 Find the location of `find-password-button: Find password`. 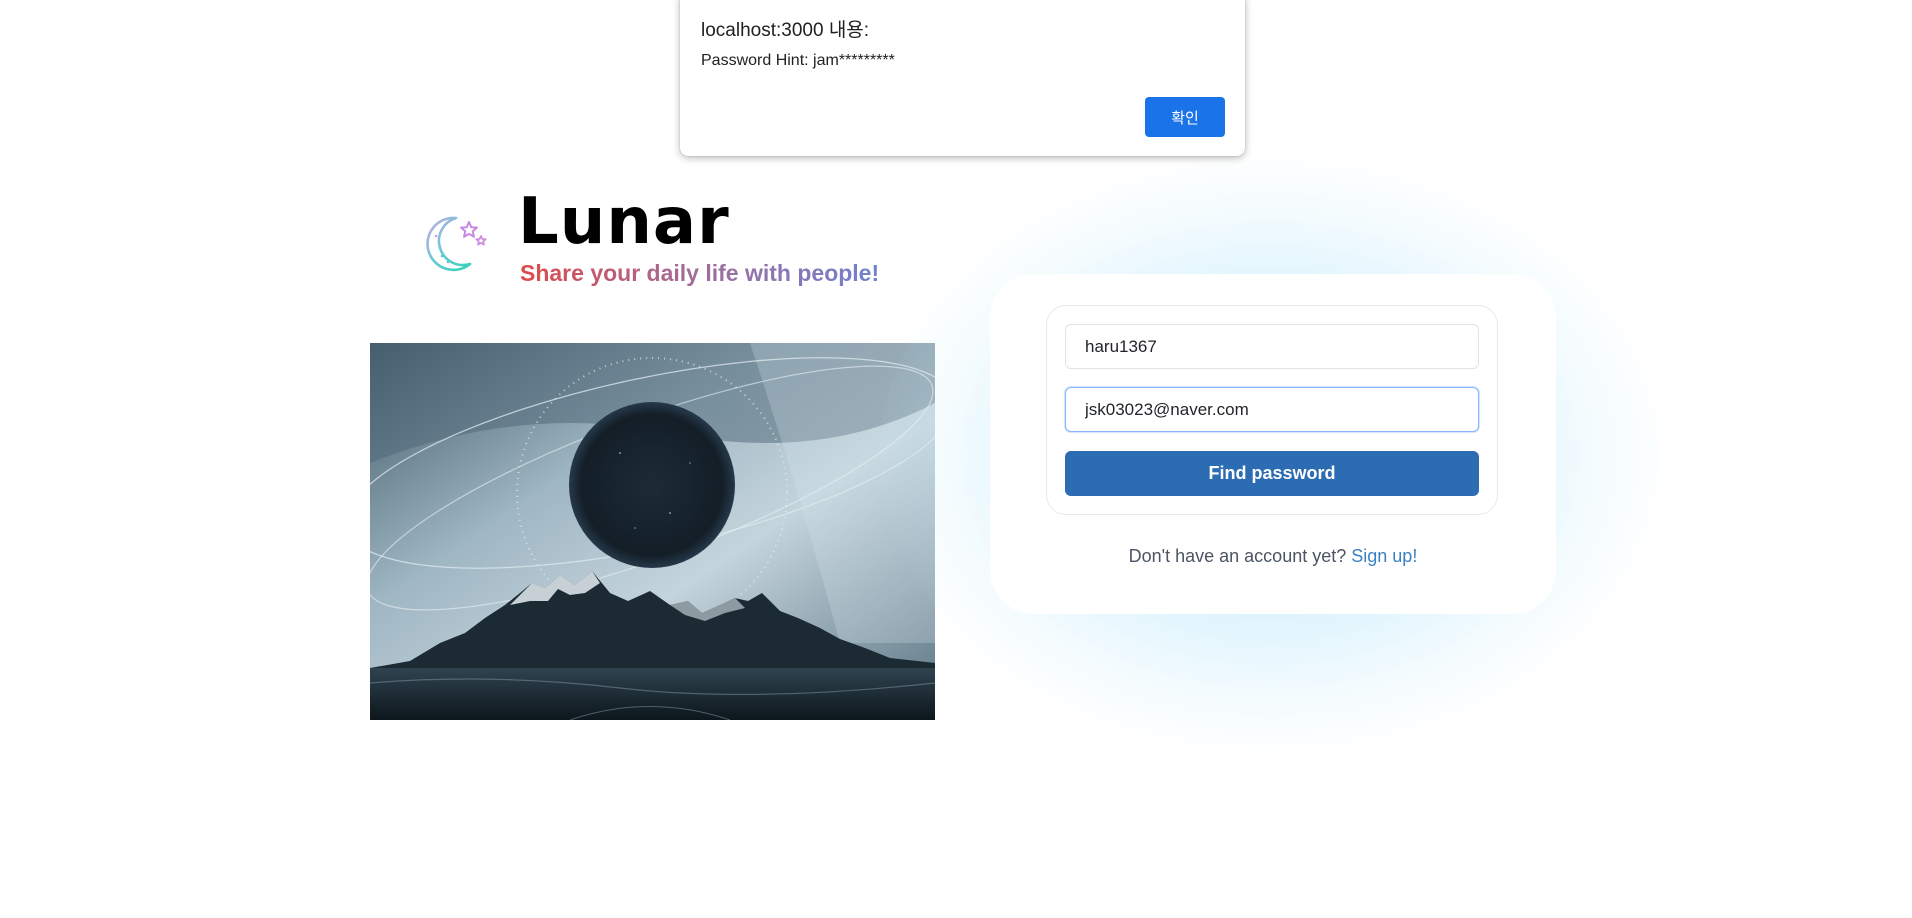

find-password-button: Find password is located at coordinates (1272, 473).